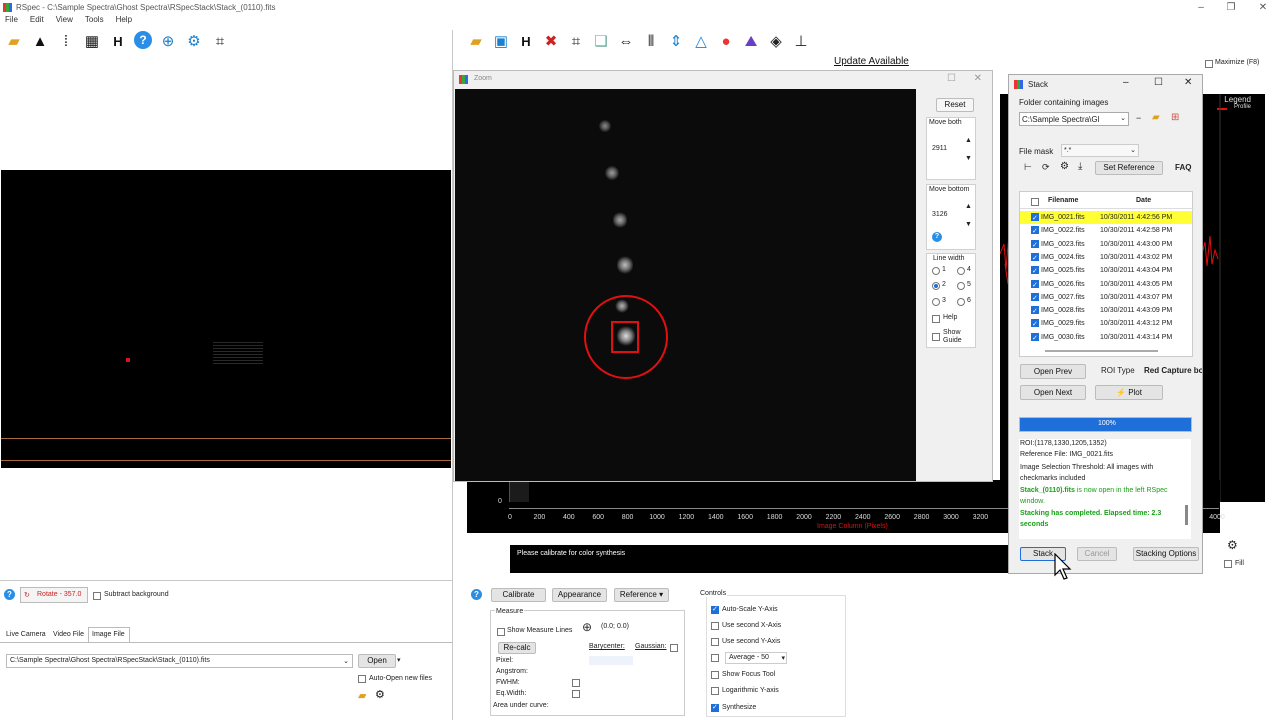  Describe the element at coordinates (1143, 200) in the screenshot. I see `col-date: Date` at that location.